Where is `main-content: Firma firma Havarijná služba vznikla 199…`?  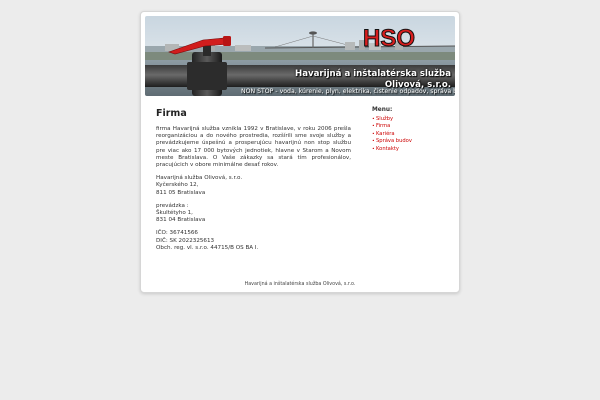
main-content: Firma firma Havarijná služba vznikla 199… is located at coordinates (253, 183).